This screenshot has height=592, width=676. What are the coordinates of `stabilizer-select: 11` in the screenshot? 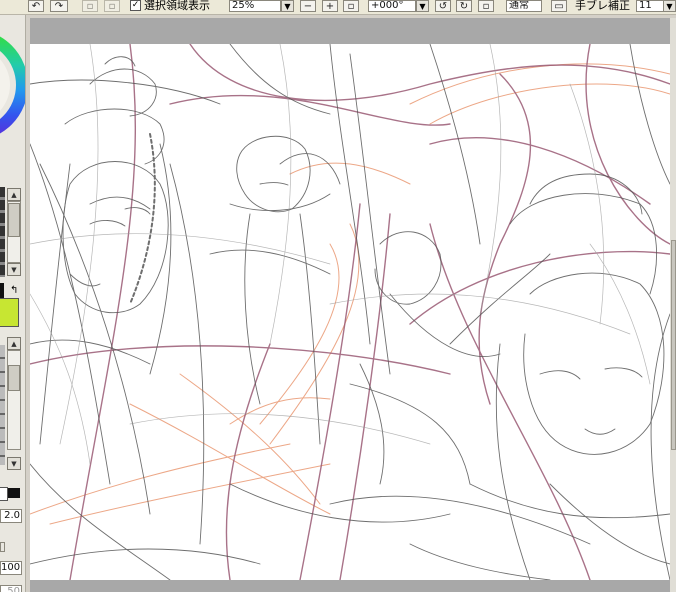 It's located at (650, 6).